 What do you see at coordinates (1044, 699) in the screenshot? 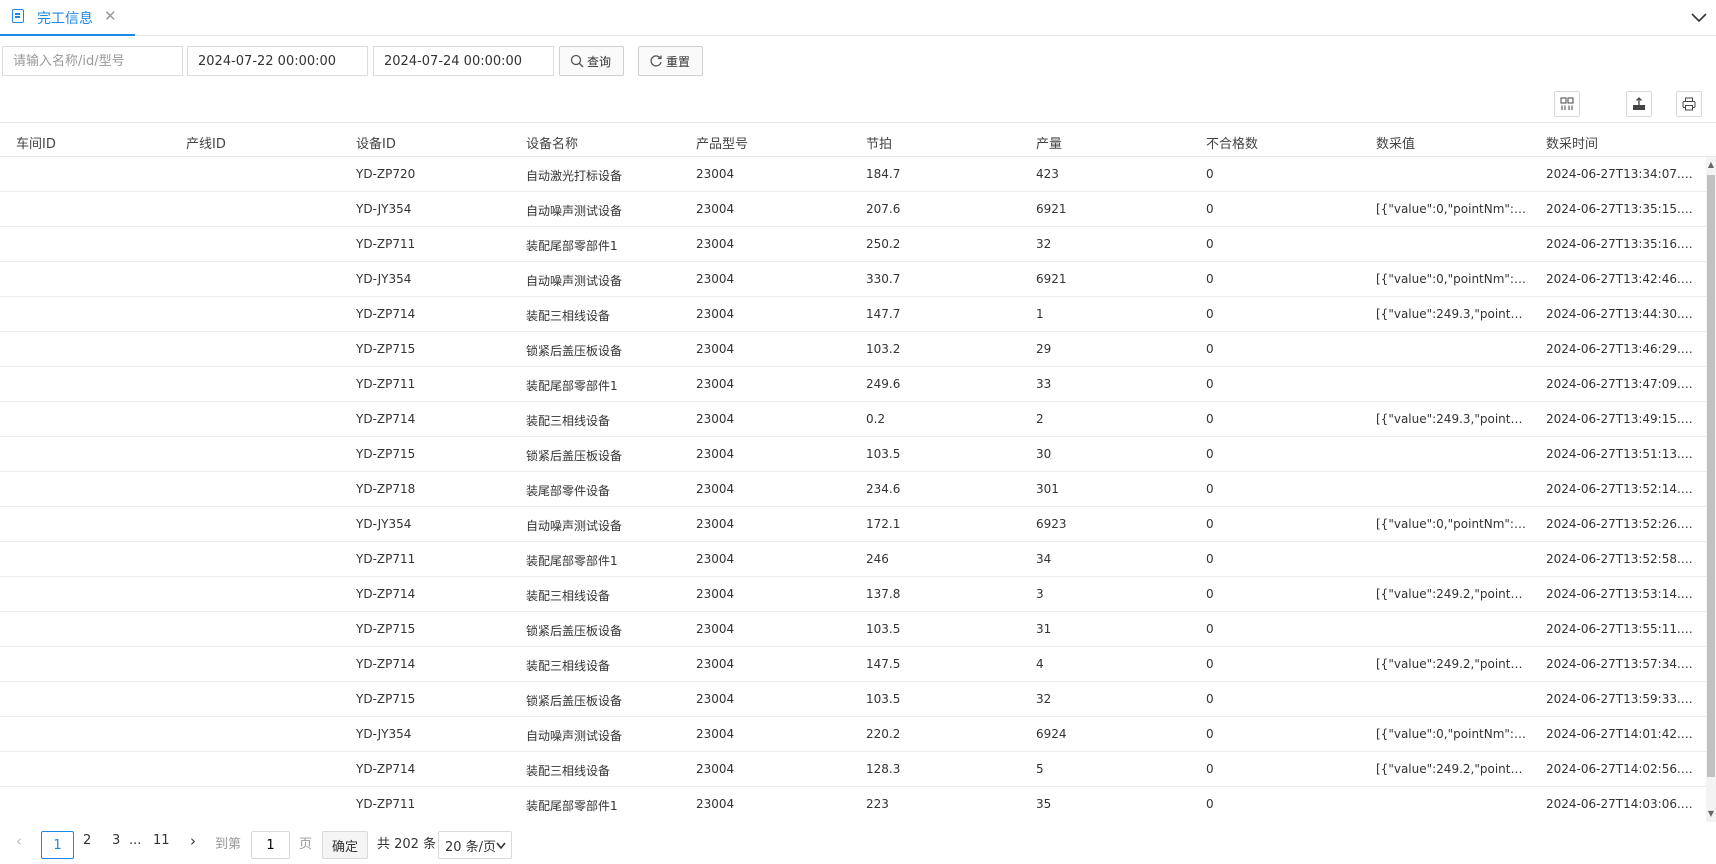
I see `cell-output: 32` at bounding box center [1044, 699].